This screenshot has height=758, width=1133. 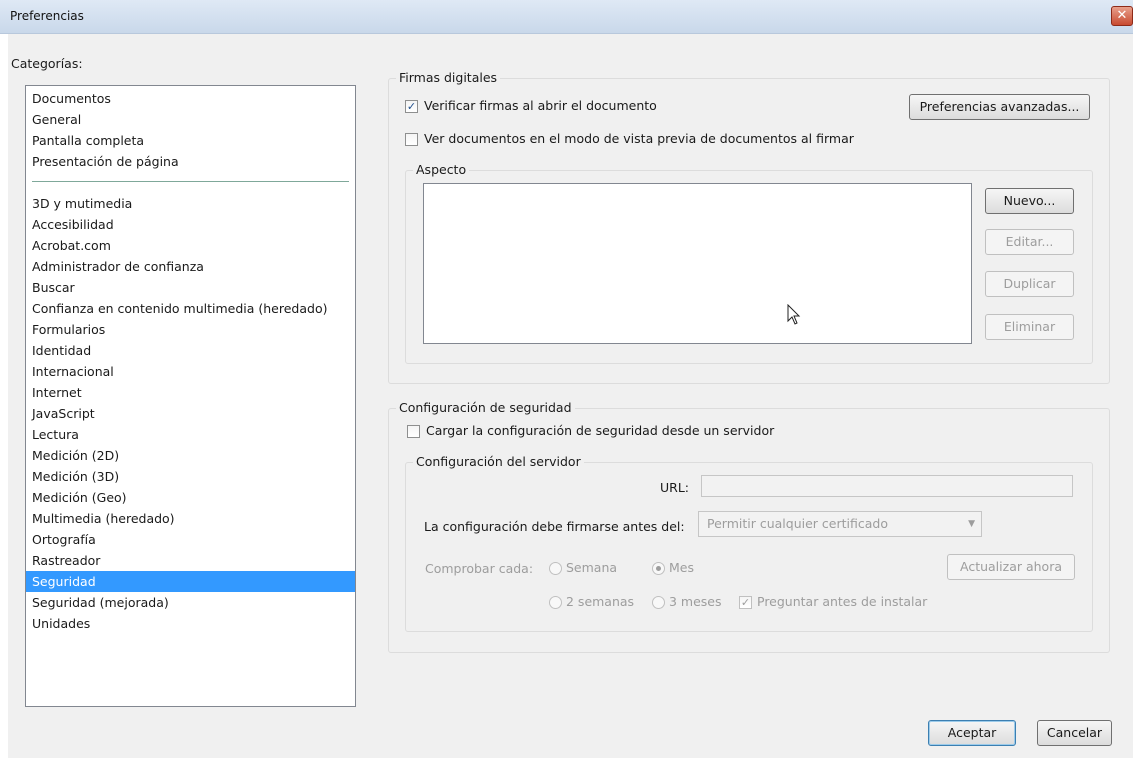 I want to click on category-item-javascript: JavaScript, so click(x=190, y=413).